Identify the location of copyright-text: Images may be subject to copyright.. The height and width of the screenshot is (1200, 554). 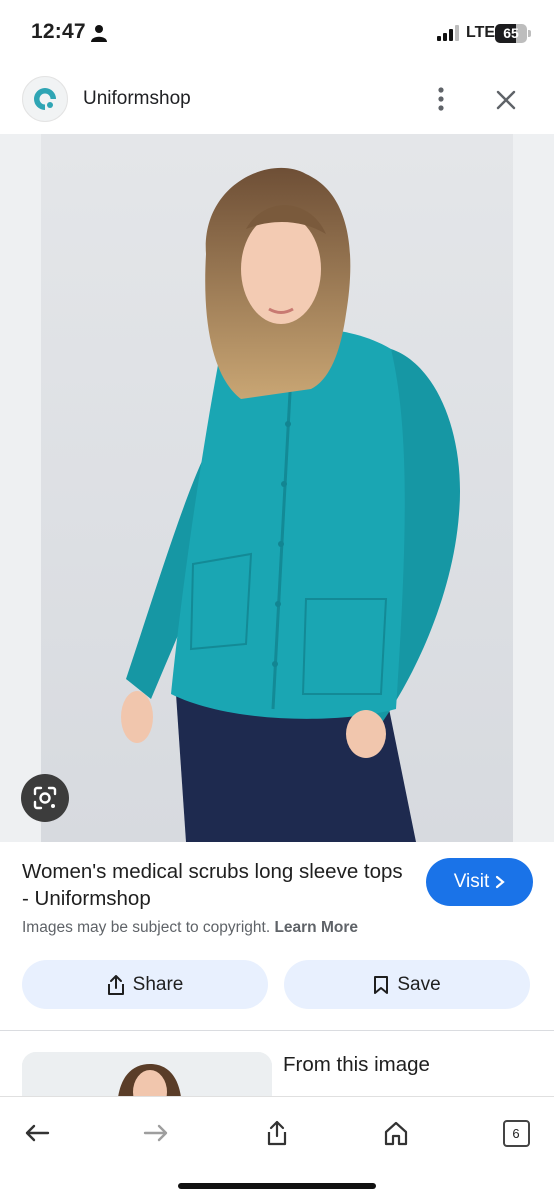
(146, 927).